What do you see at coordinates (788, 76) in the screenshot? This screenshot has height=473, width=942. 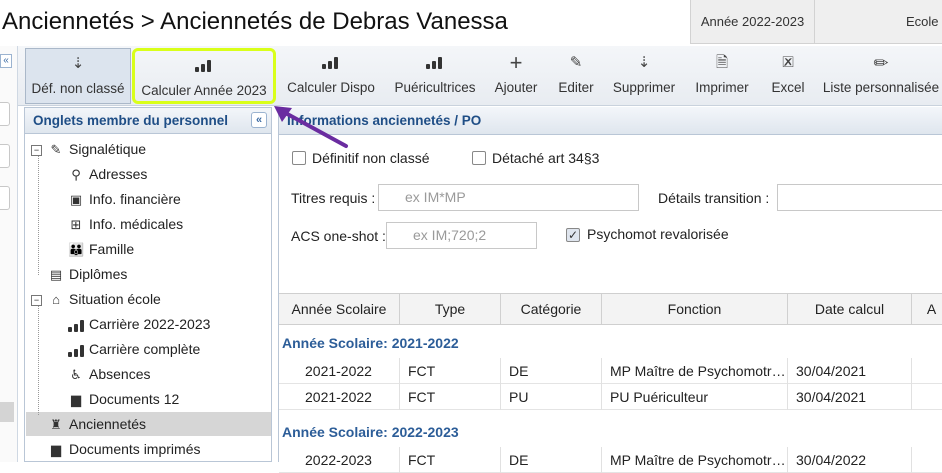 I see `excel-button: 🗷 Excel` at bounding box center [788, 76].